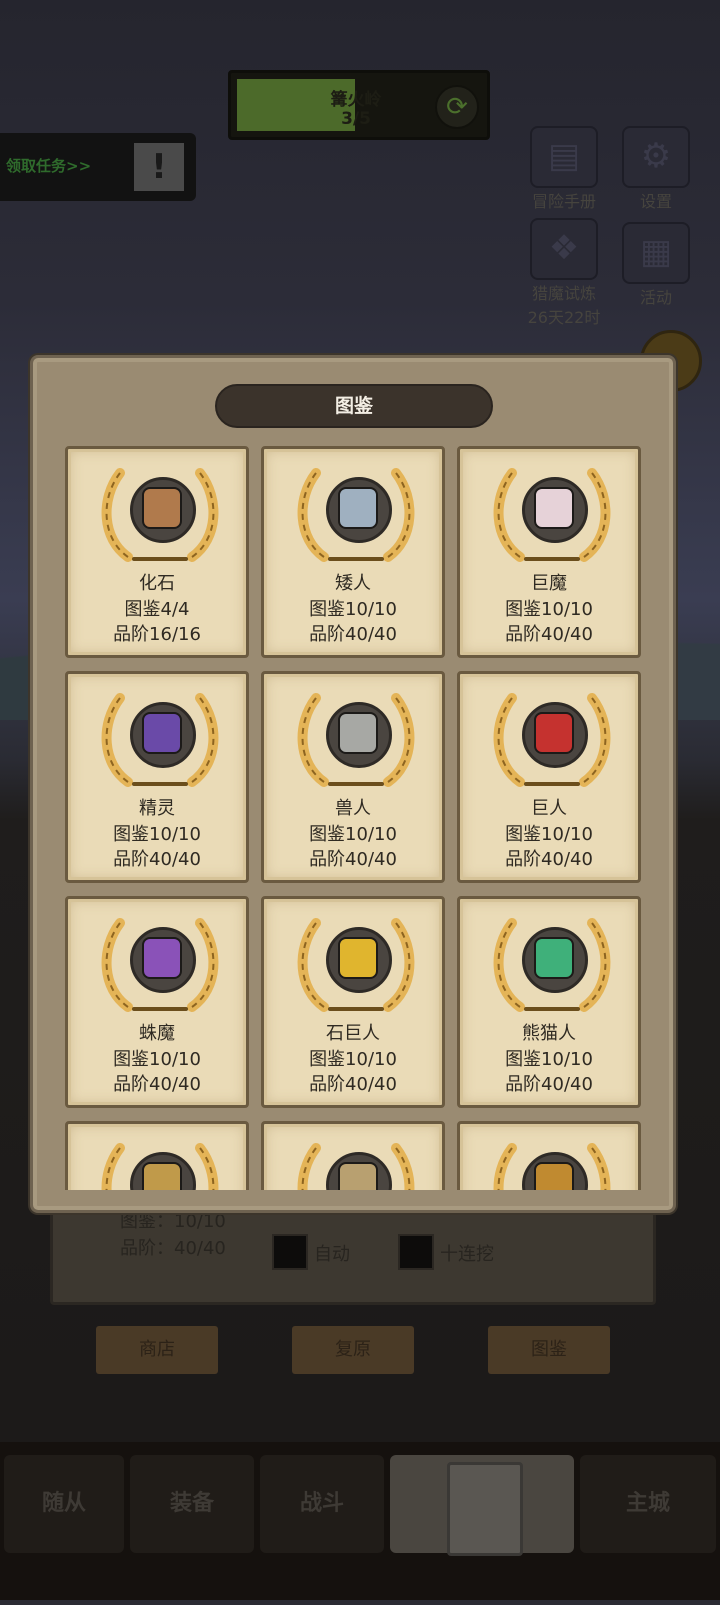  I want to click on tab-main-city: 主城, so click(648, 1504).